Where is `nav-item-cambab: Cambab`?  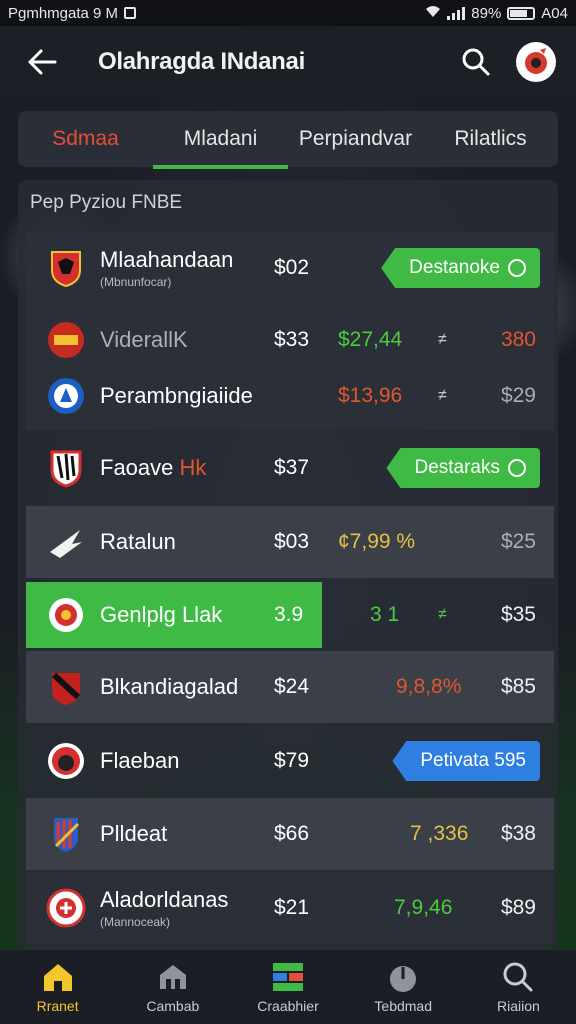 nav-item-cambab: Cambab is located at coordinates (172, 987).